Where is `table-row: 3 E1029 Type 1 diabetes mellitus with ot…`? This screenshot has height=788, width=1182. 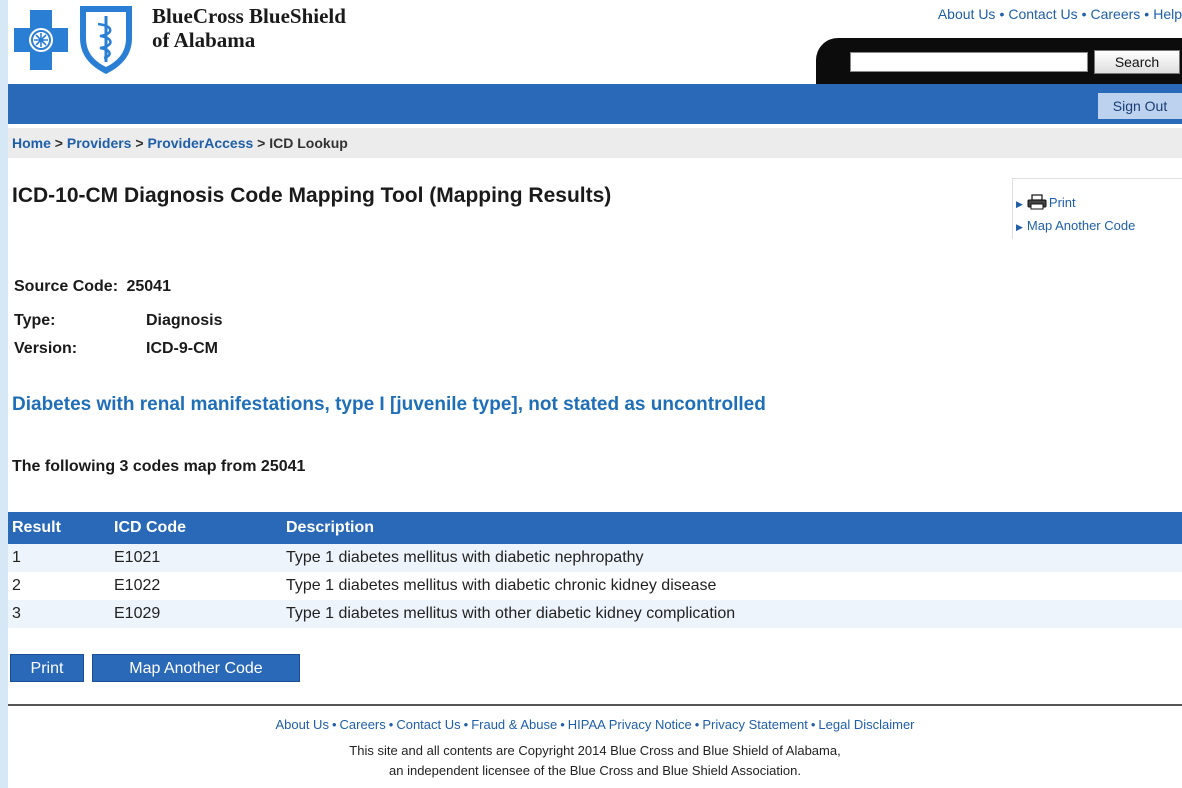 table-row: 3 E1029 Type 1 diabetes mellitus with ot… is located at coordinates (595, 614).